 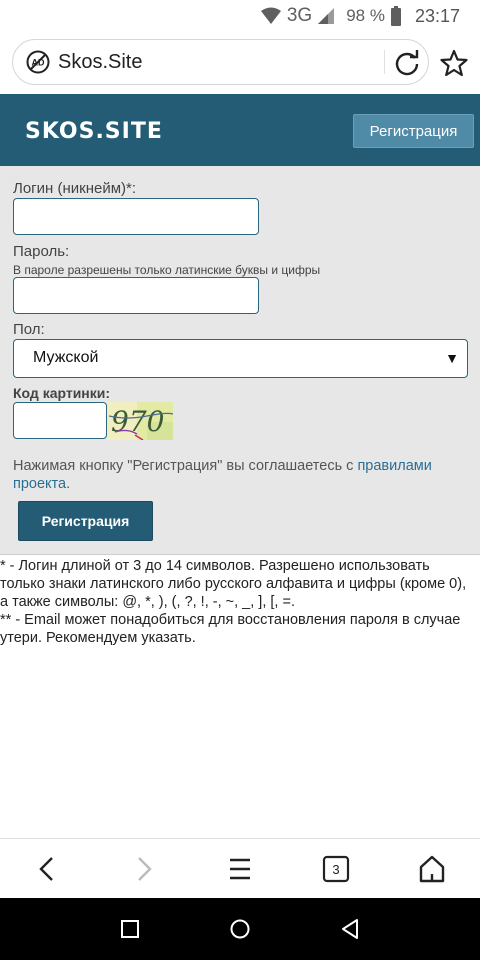 I want to click on back-icon, so click(x=47, y=869).